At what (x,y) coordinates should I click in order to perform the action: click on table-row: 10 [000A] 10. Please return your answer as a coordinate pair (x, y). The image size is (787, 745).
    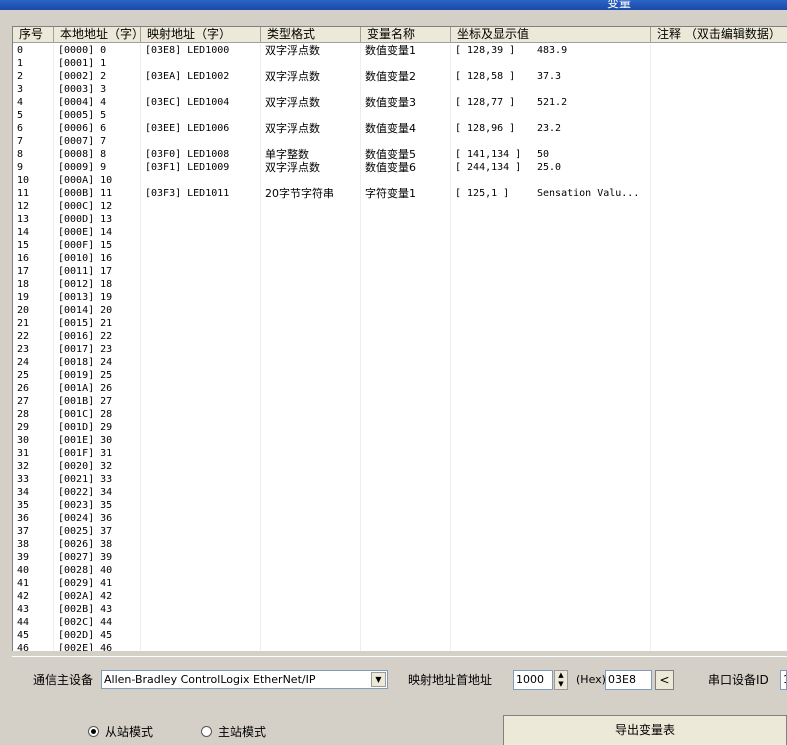
    Looking at the image, I should click on (400, 180).